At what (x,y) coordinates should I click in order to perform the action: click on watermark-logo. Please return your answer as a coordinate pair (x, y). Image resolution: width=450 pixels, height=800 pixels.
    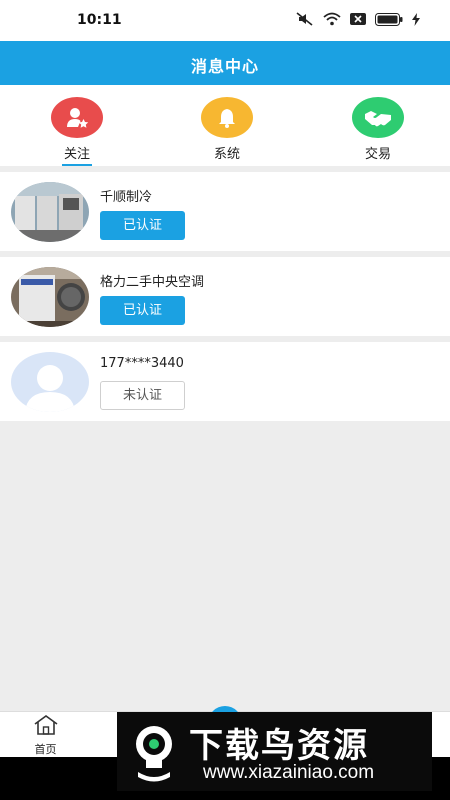
    Looking at the image, I should click on (154, 754).